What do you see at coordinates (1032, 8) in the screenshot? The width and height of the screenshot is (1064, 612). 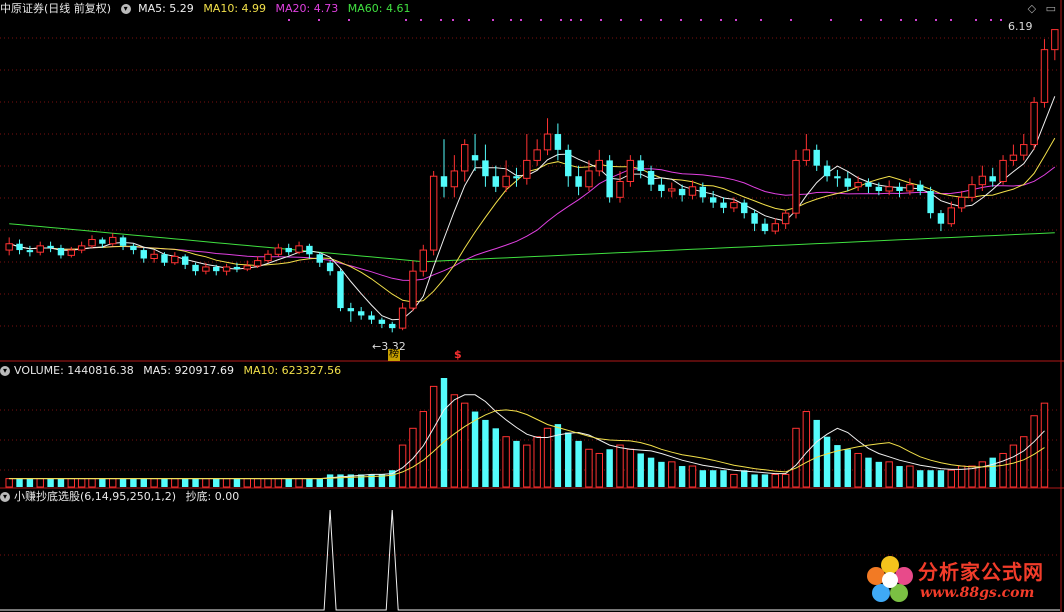 I see `diamond-icon: ◇` at bounding box center [1032, 8].